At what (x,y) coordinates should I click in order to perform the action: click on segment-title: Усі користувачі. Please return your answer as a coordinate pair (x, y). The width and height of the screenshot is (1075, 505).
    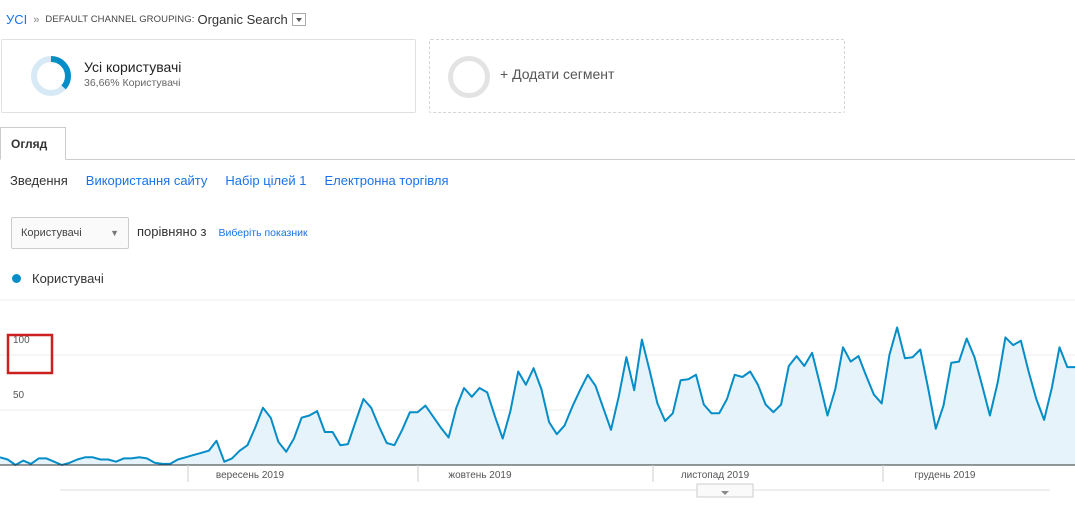
    Looking at the image, I should click on (133, 67).